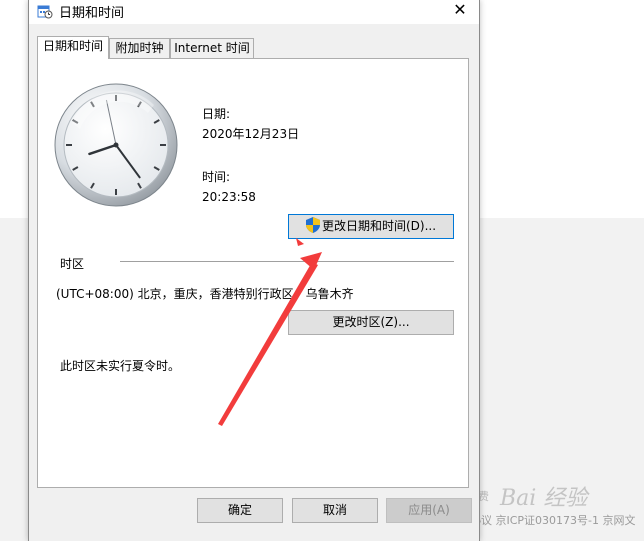 The width and height of the screenshot is (644, 541). Describe the element at coordinates (212, 48) in the screenshot. I see `tab-internet-time: Internet 时间` at that location.